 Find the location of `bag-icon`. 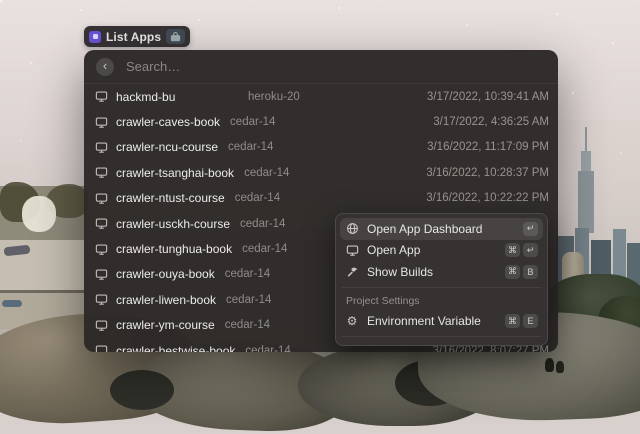

bag-icon is located at coordinates (176, 36).